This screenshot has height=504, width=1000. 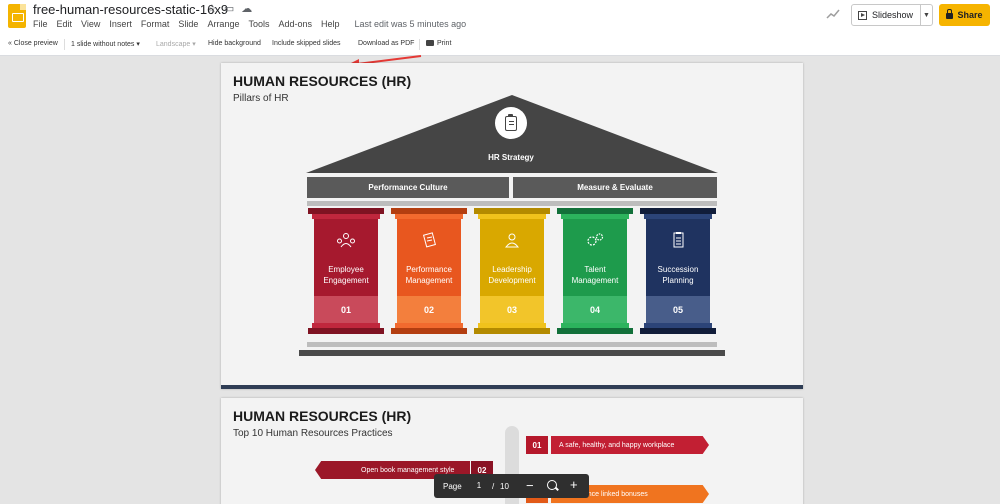 What do you see at coordinates (926, 15) in the screenshot?
I see `slideshow-dropdown-icon: ▼` at bounding box center [926, 15].